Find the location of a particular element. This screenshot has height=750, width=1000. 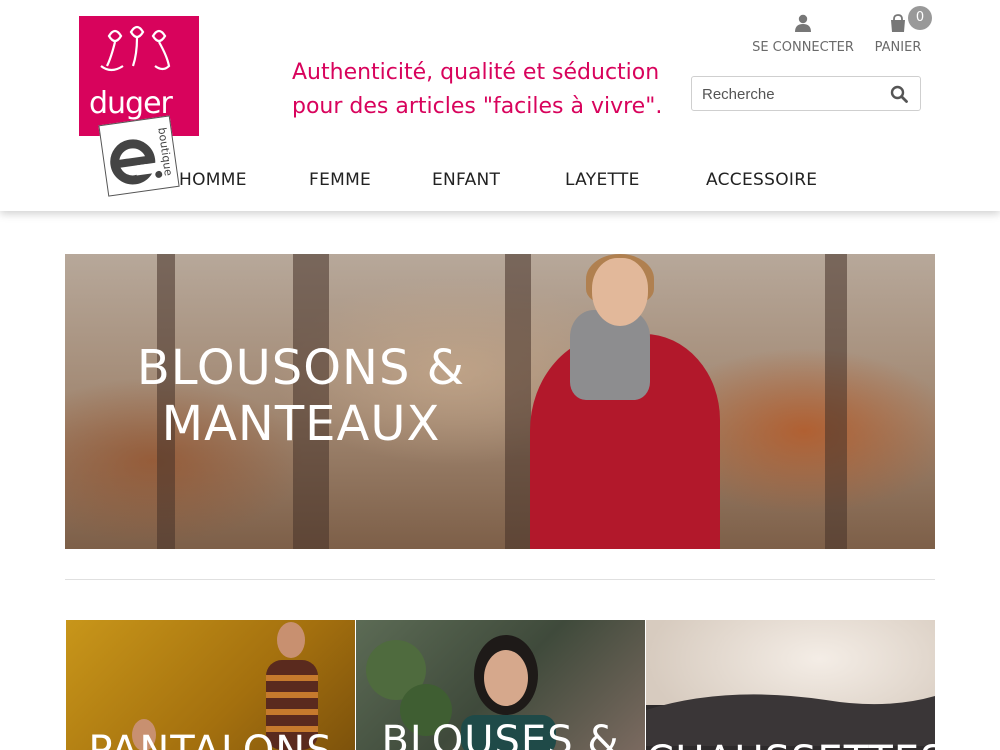

model-face is located at coordinates (620, 292).